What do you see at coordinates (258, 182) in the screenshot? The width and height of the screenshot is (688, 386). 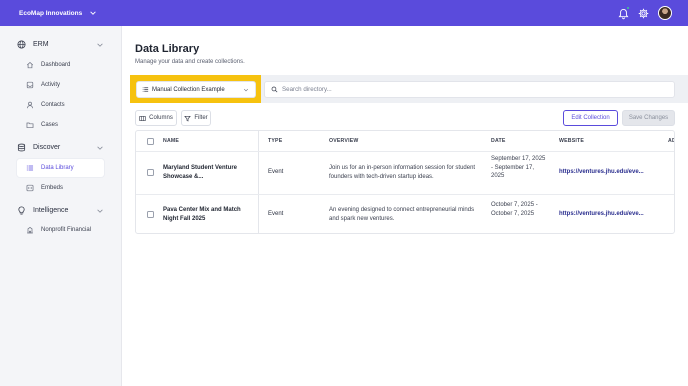 I see `column-divider` at bounding box center [258, 182].